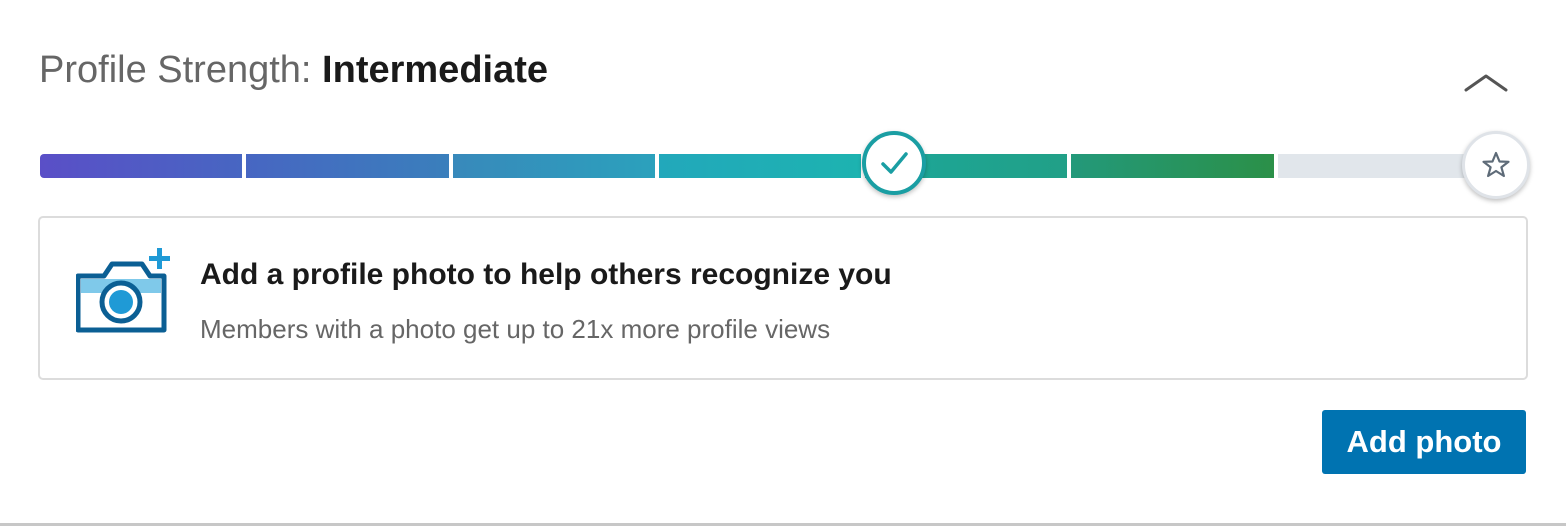  I want to click on goal-level-marker, so click(1496, 165).